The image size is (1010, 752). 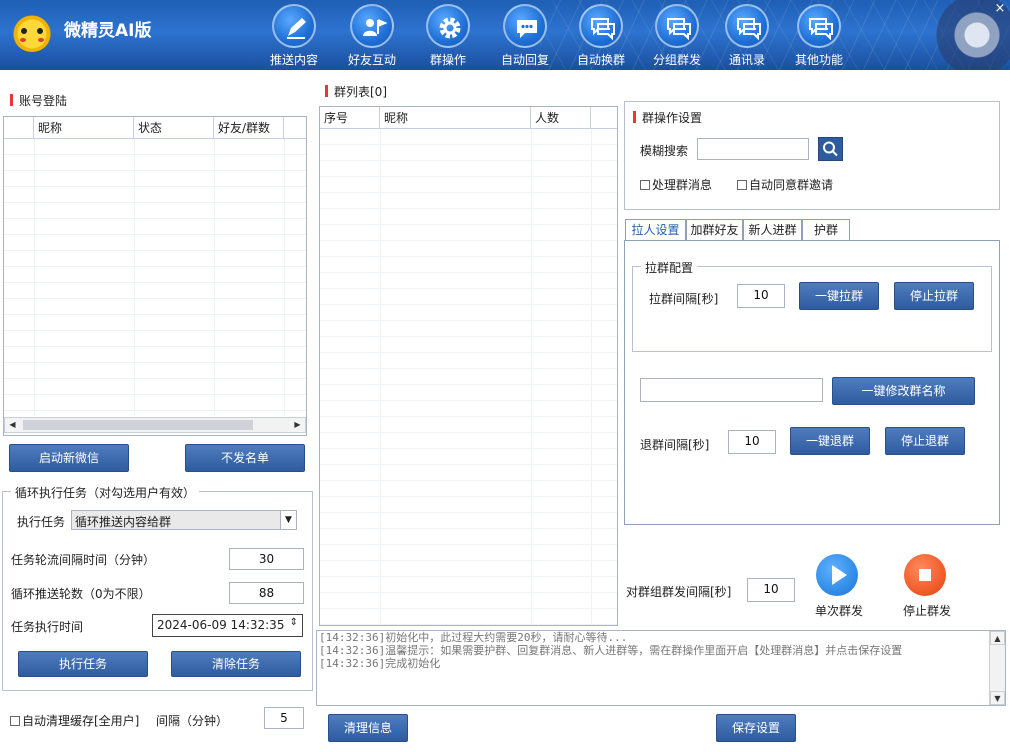 What do you see at coordinates (527, 29) in the screenshot?
I see `chat-bubble-icon` at bounding box center [527, 29].